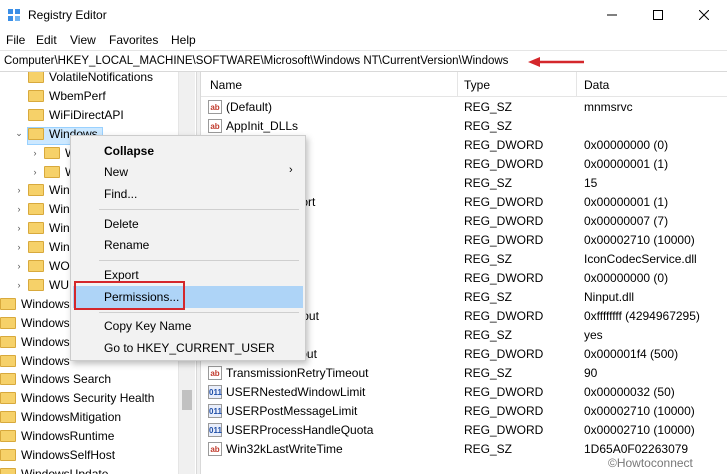  I want to click on menu-favorites: Favorites, so click(133, 40).